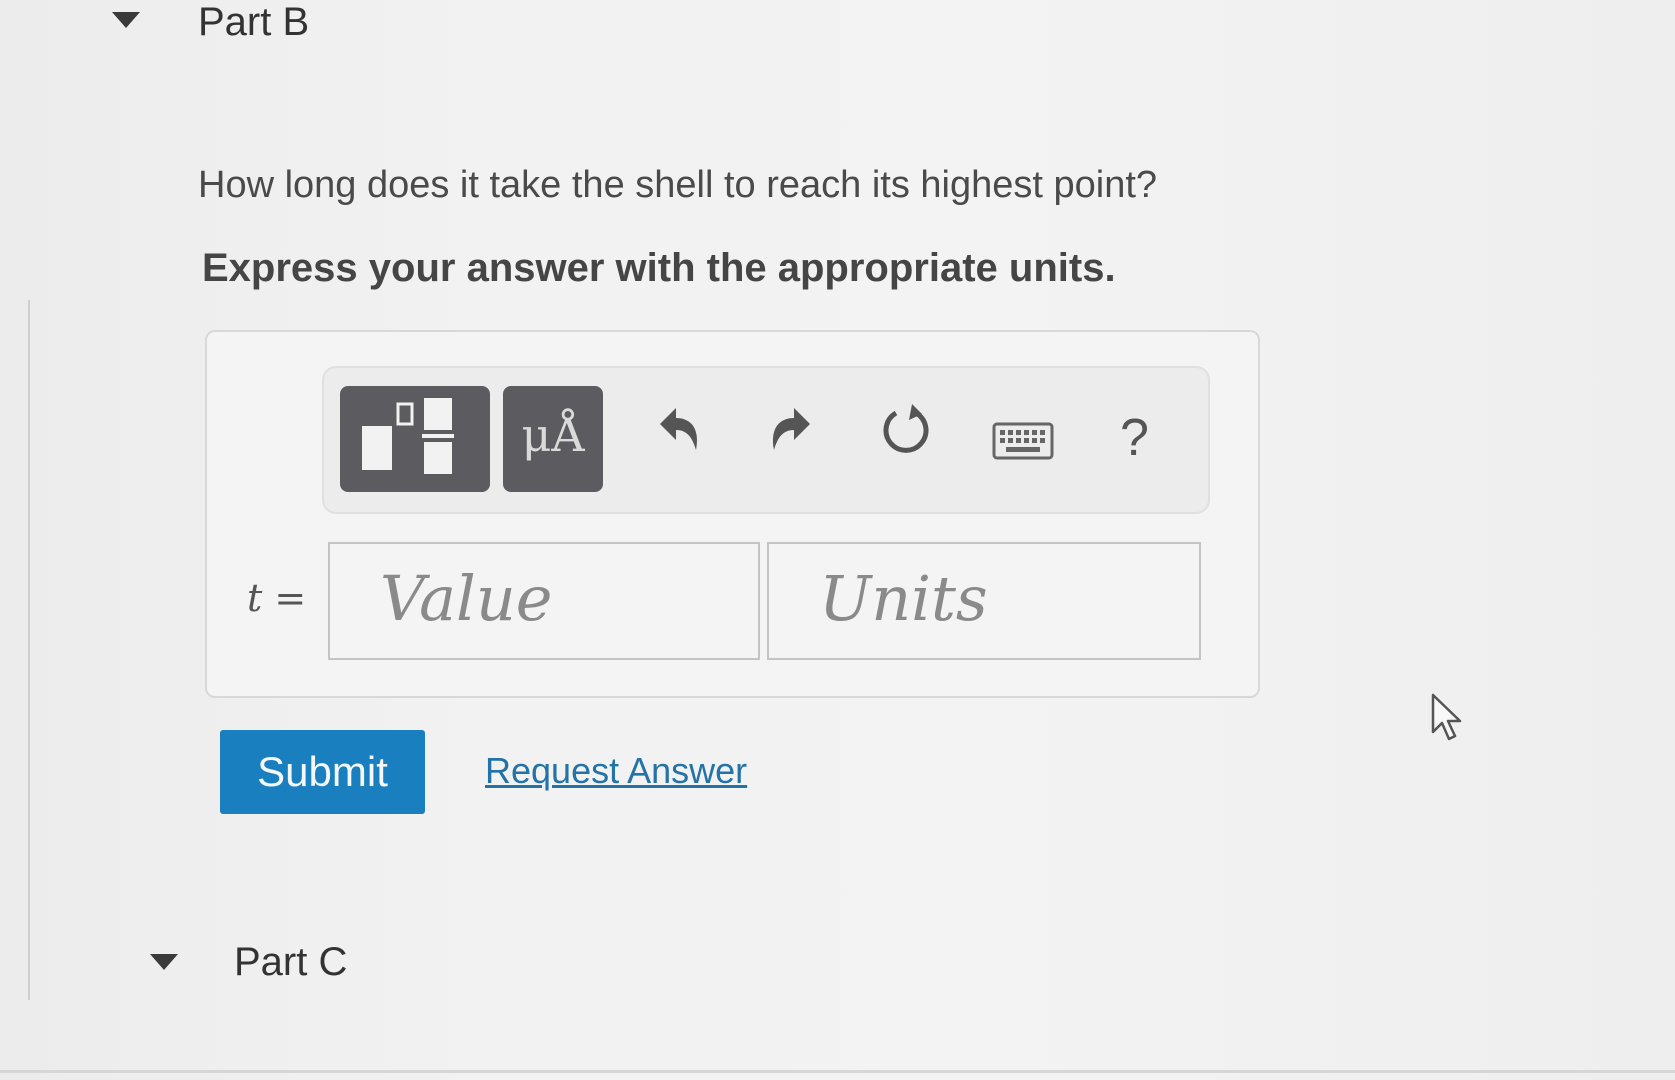 The height and width of the screenshot is (1080, 1675). Describe the element at coordinates (553, 435) in the screenshot. I see `symbols-label: μÅ` at that location.